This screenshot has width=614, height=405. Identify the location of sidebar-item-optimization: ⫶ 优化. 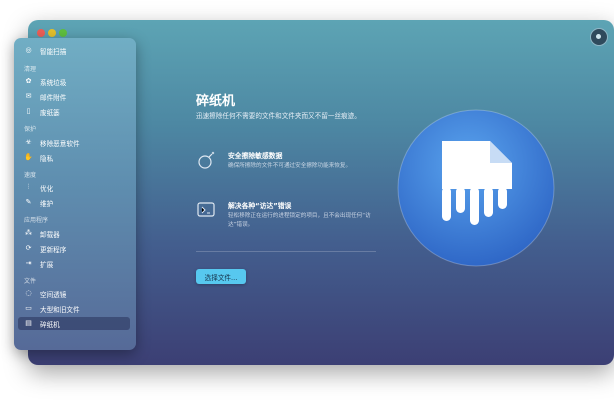
(74, 187).